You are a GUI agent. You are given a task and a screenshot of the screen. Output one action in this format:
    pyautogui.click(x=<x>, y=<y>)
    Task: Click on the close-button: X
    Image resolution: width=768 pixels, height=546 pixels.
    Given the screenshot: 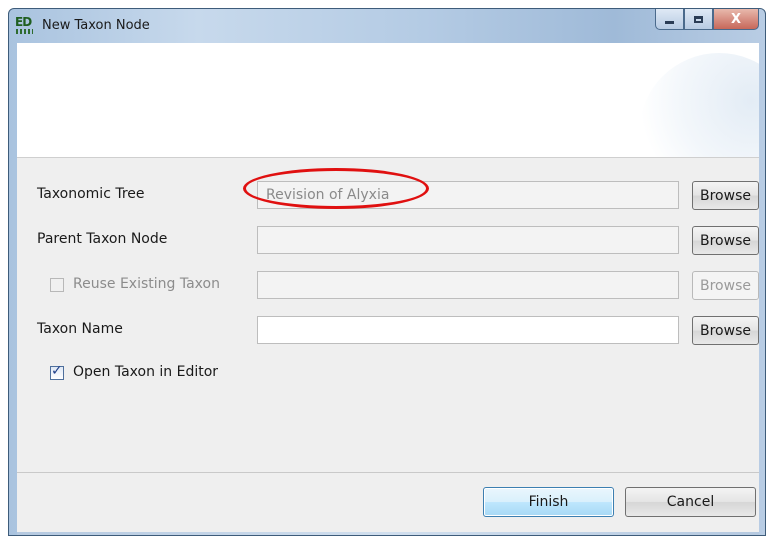 What is the action you would take?
    pyautogui.click(x=736, y=19)
    